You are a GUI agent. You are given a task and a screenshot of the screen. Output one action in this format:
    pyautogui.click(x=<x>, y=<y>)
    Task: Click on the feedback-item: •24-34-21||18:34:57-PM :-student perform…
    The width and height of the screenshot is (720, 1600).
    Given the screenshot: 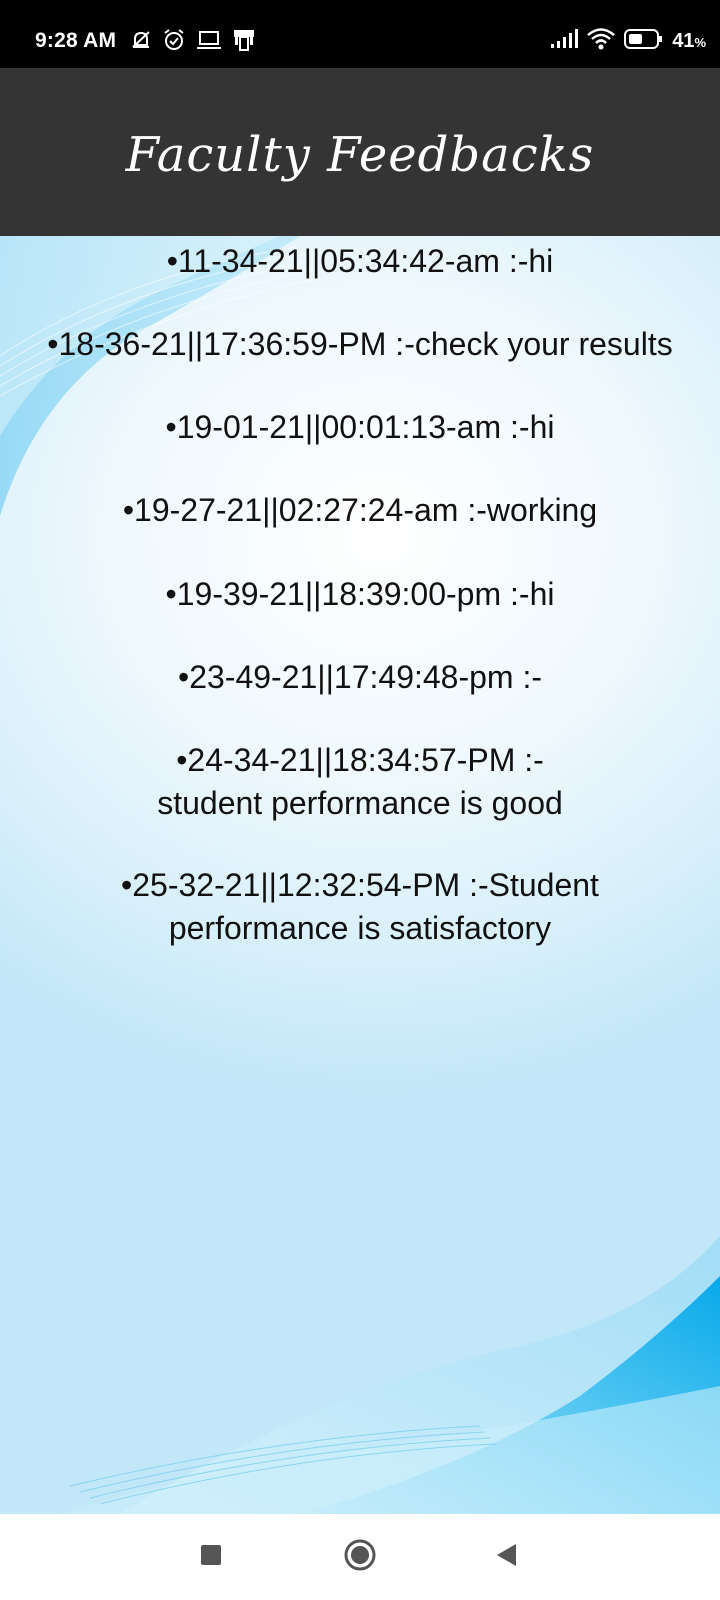 What is the action you would take?
    pyautogui.click(x=360, y=781)
    